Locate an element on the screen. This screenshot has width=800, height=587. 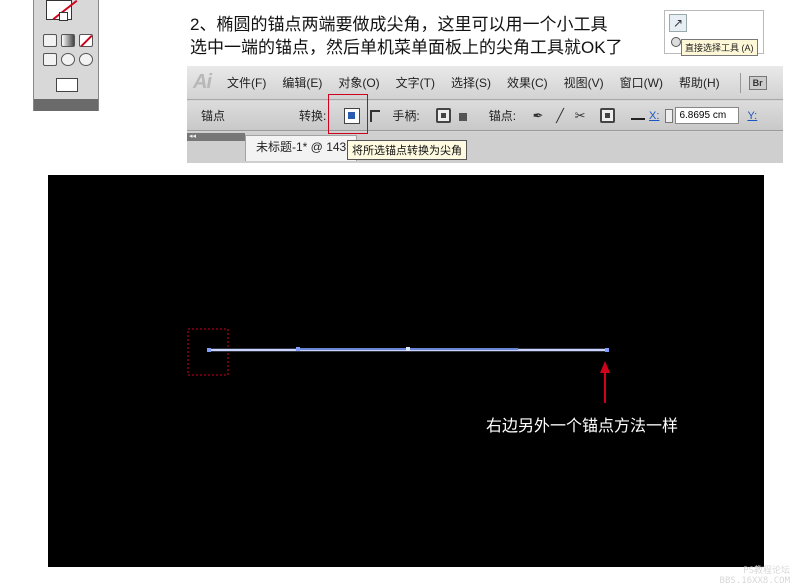
app-logo: Ai is located at coordinates (202, 82).